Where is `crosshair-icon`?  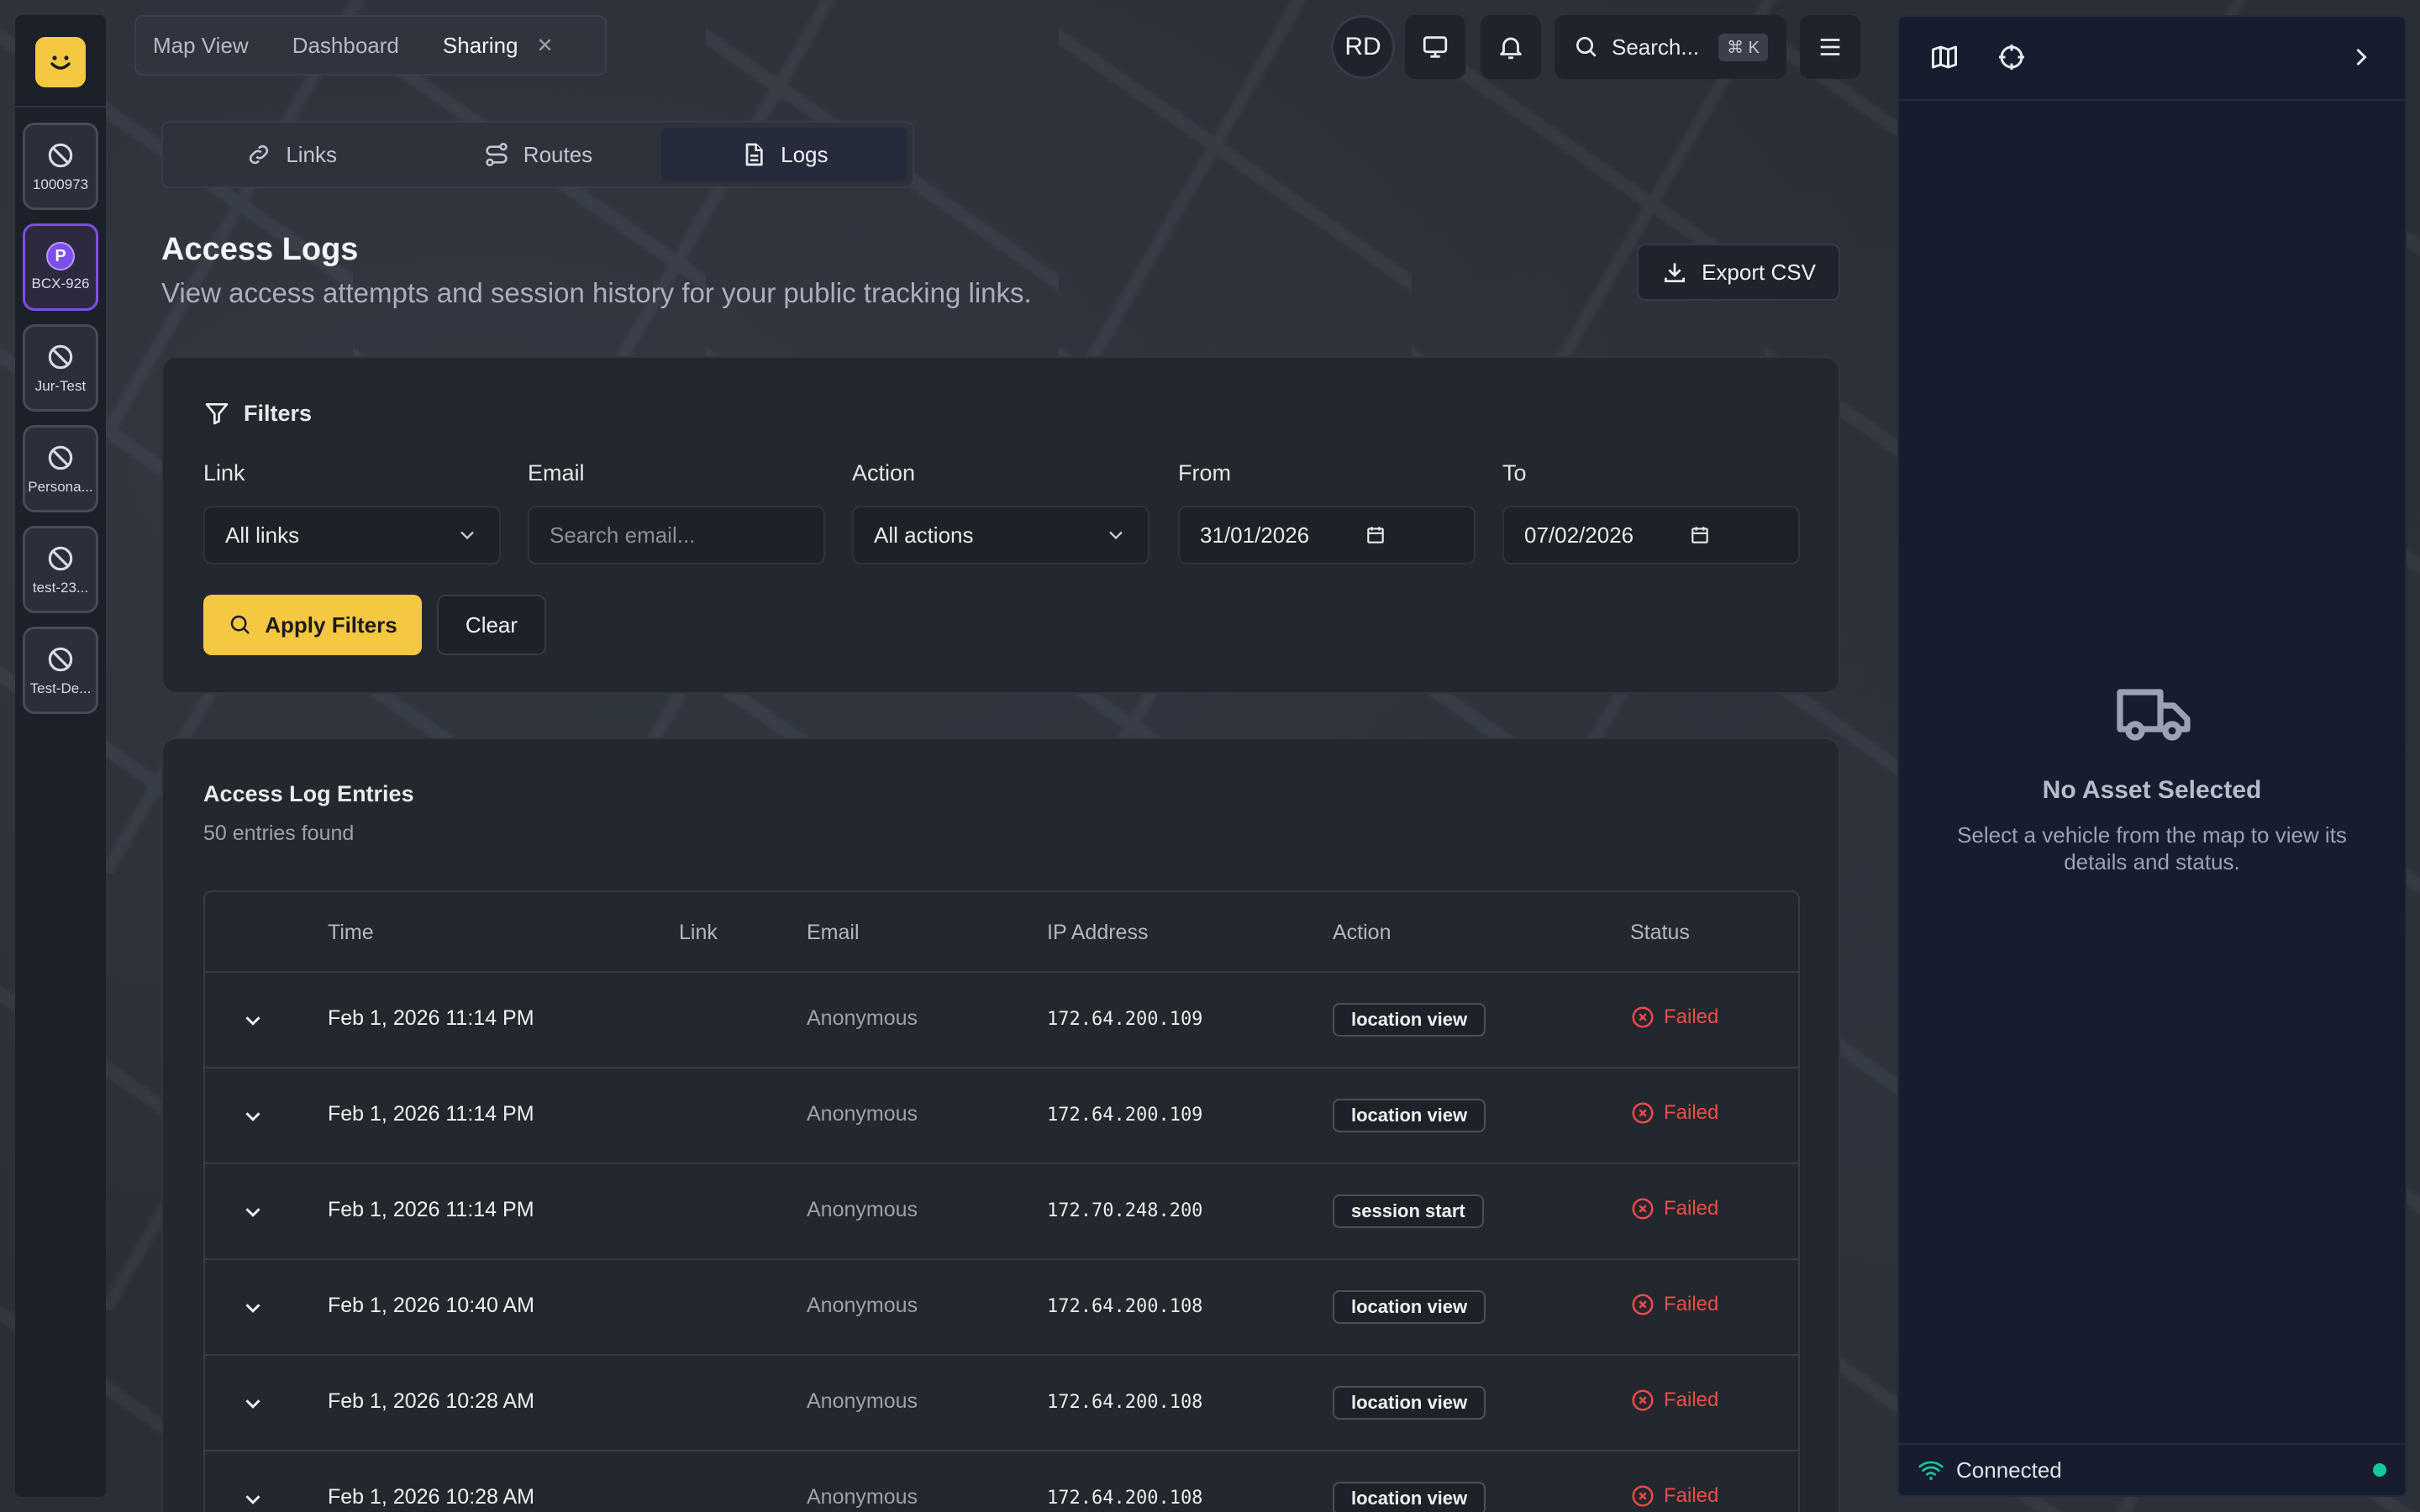 crosshair-icon is located at coordinates (2011, 57).